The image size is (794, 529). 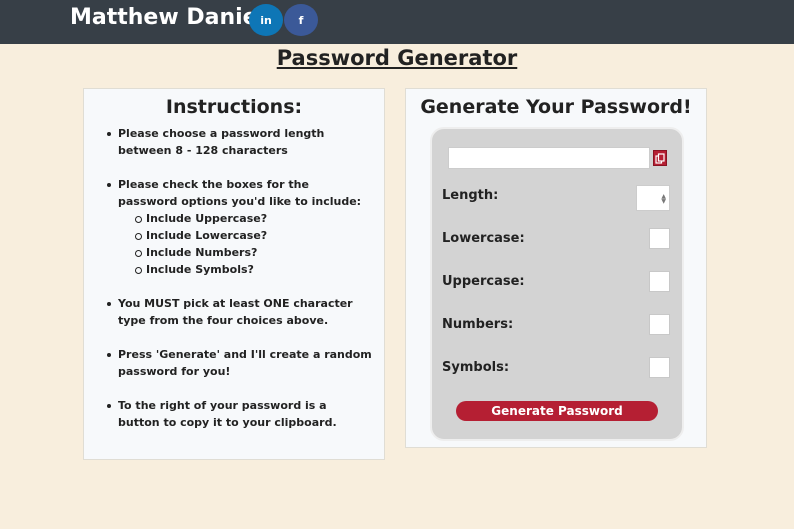 I want to click on sub-list-item: Include Uppercase?, so click(x=245, y=218).